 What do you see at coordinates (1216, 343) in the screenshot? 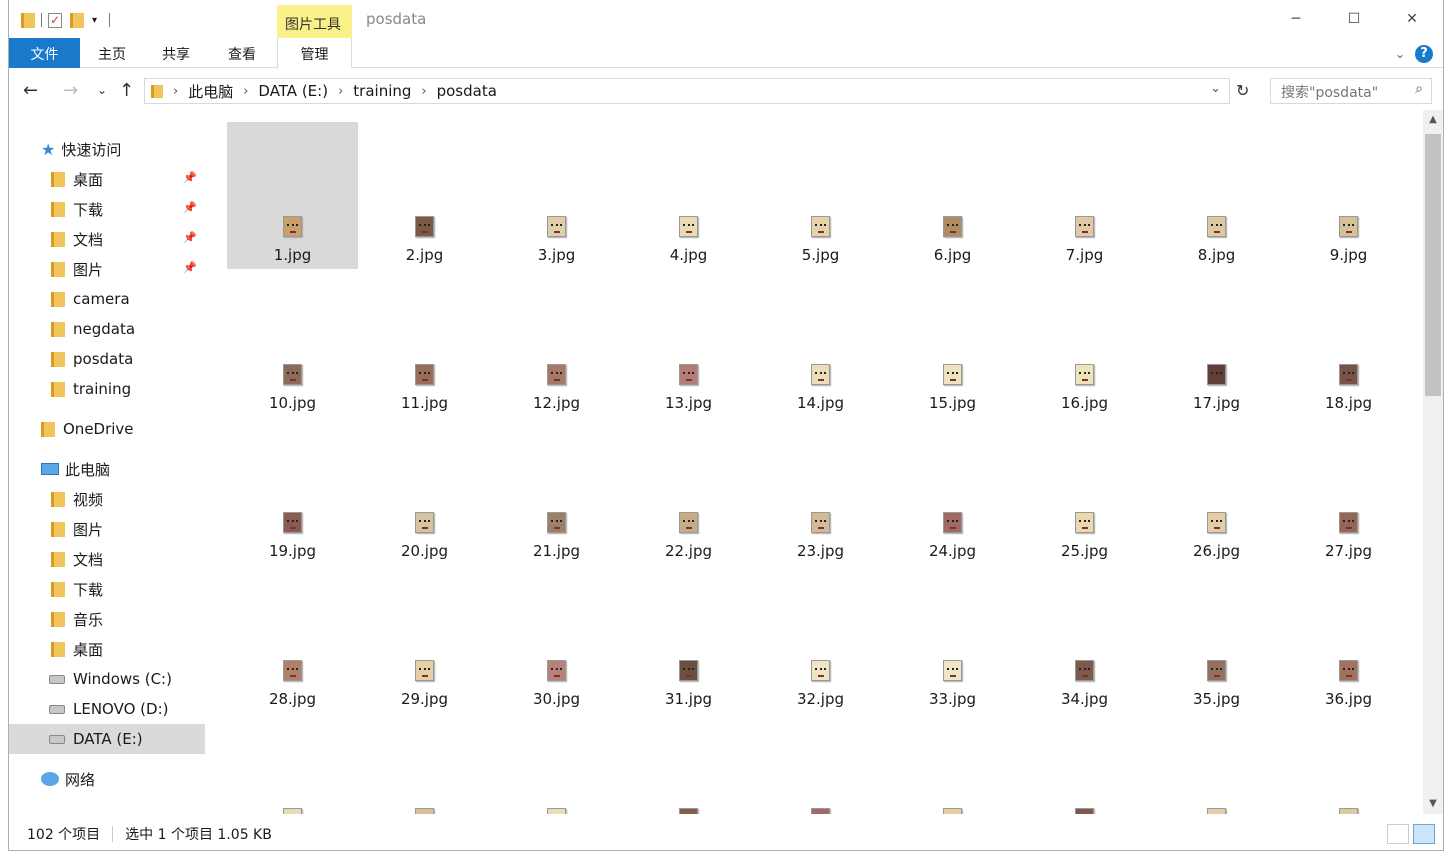
I see `file-item: 17.jpg` at bounding box center [1216, 343].